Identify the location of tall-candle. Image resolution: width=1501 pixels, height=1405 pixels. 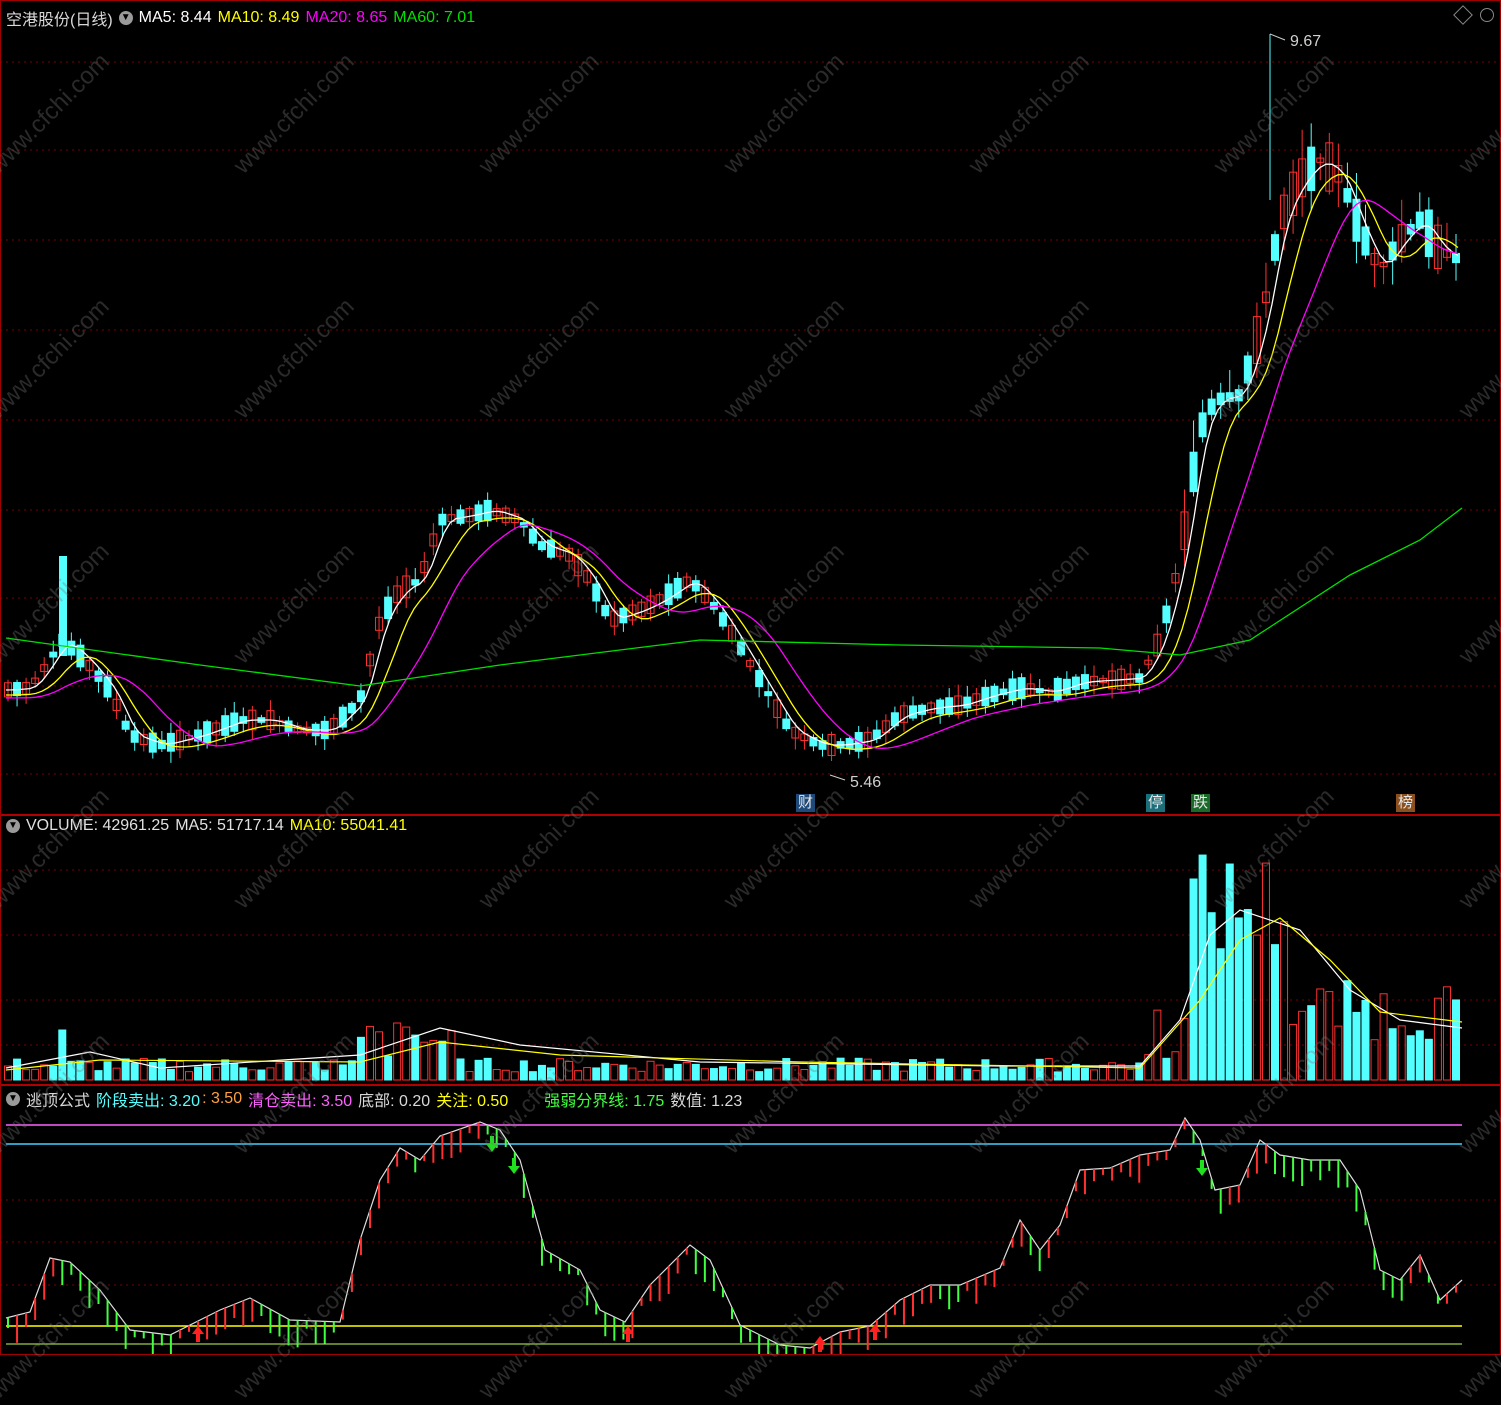
(63, 606).